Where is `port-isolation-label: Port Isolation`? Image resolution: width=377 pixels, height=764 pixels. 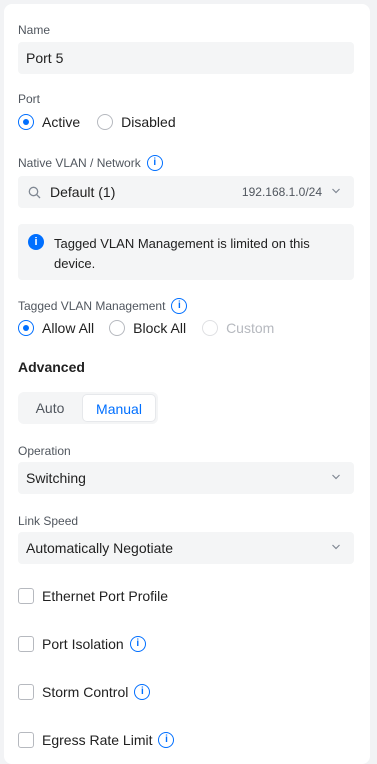 port-isolation-label: Port Isolation is located at coordinates (83, 644).